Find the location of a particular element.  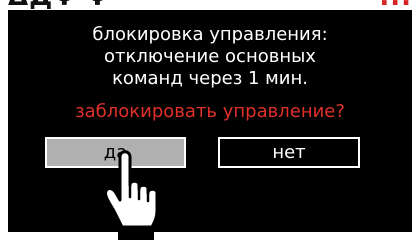

dialog-question: заблокировать управление? is located at coordinates (210, 111).